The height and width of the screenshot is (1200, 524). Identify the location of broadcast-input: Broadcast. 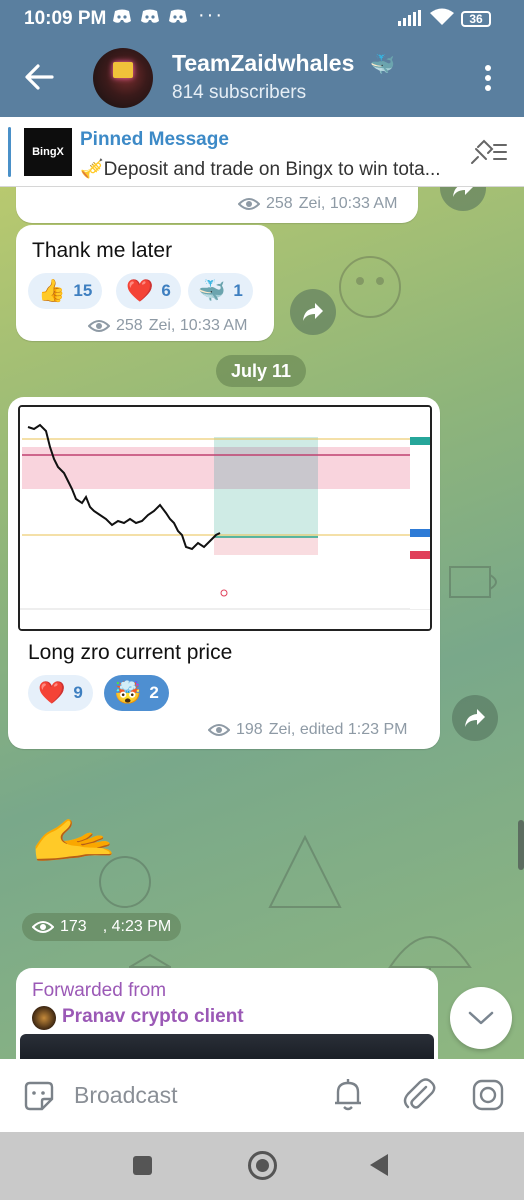
(126, 1095).